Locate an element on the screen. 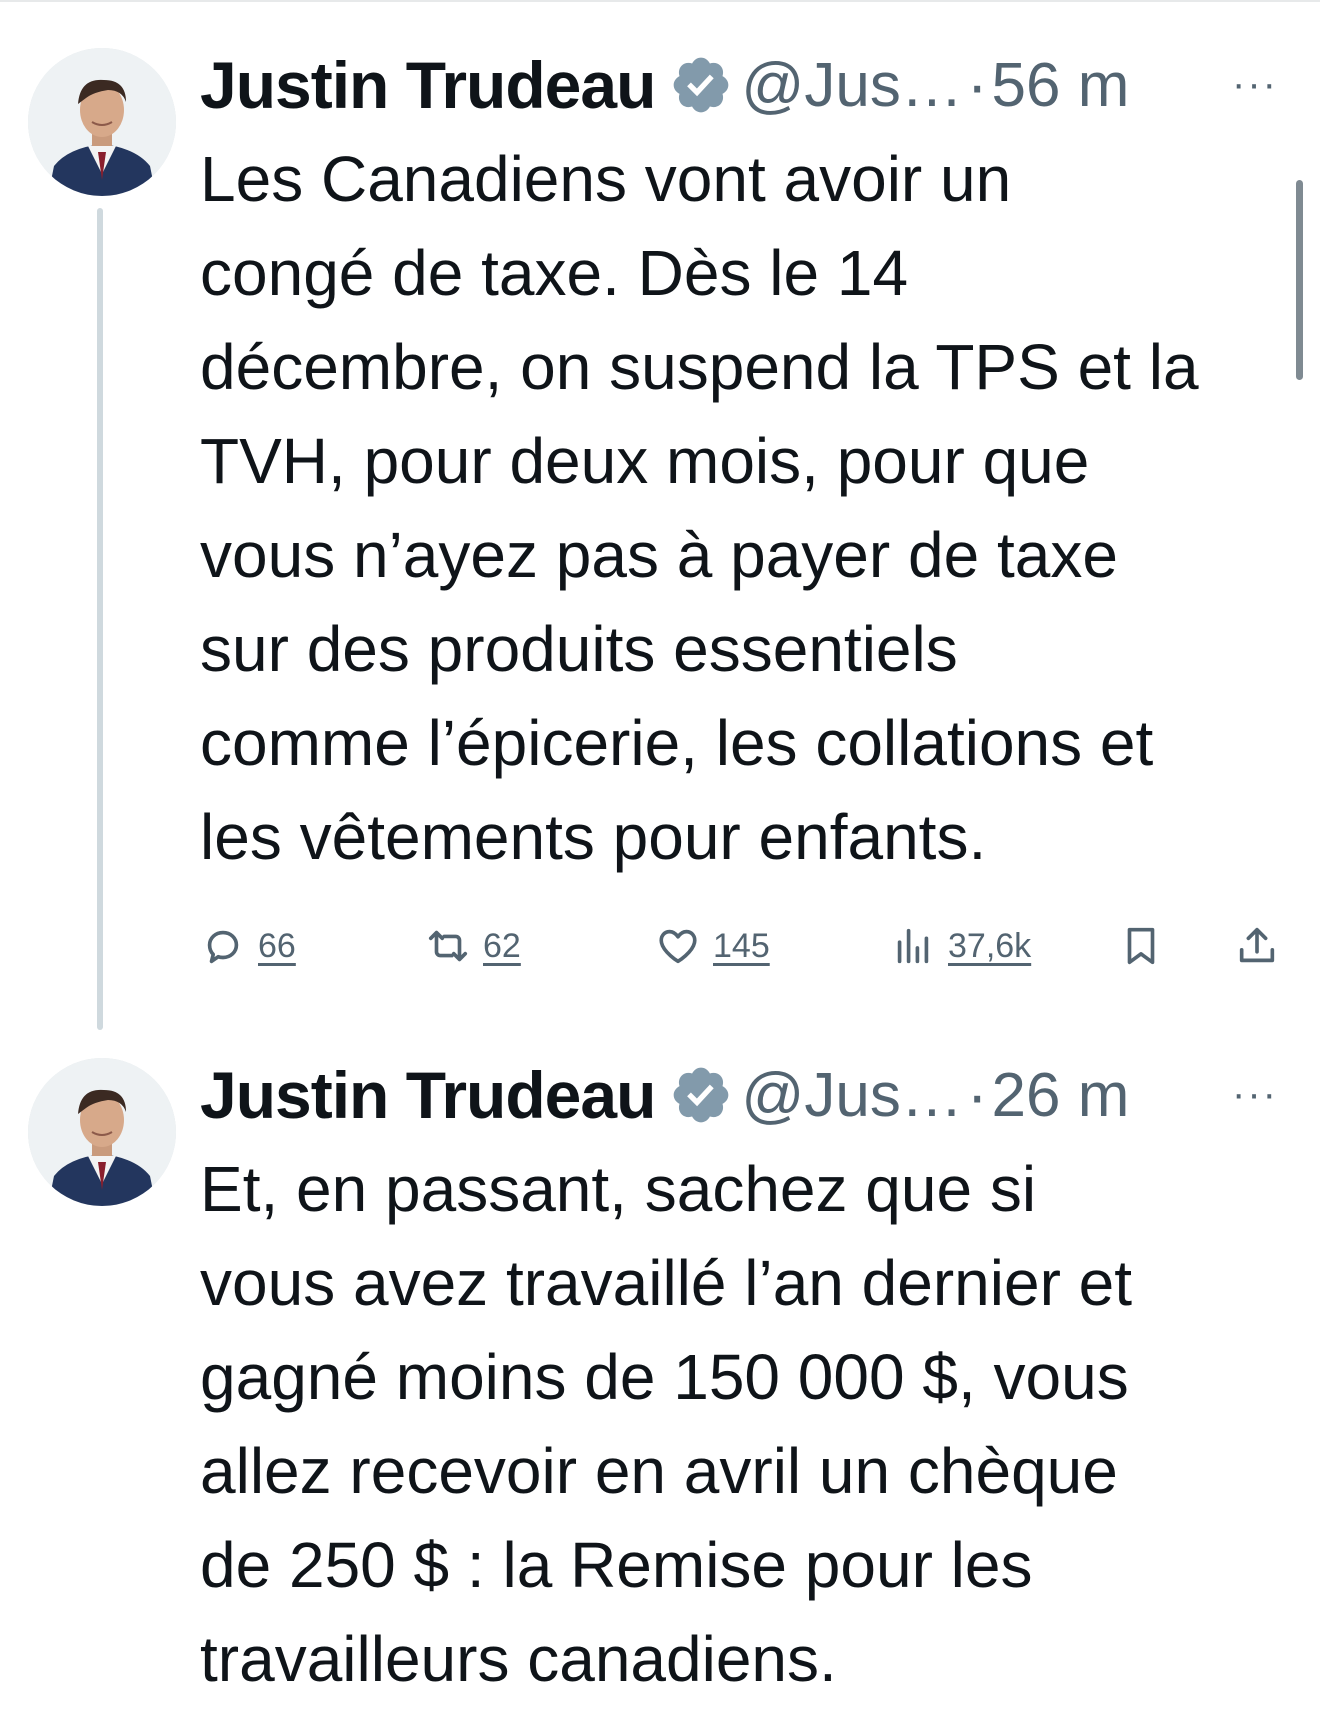 This screenshot has height=1735, width=1320. share-button is located at coordinates (1257, 946).